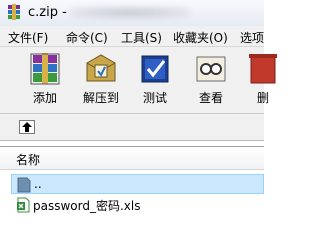 The width and height of the screenshot is (320, 242). Describe the element at coordinates (155, 69) in the screenshot. I see `test-archive-icon` at that location.